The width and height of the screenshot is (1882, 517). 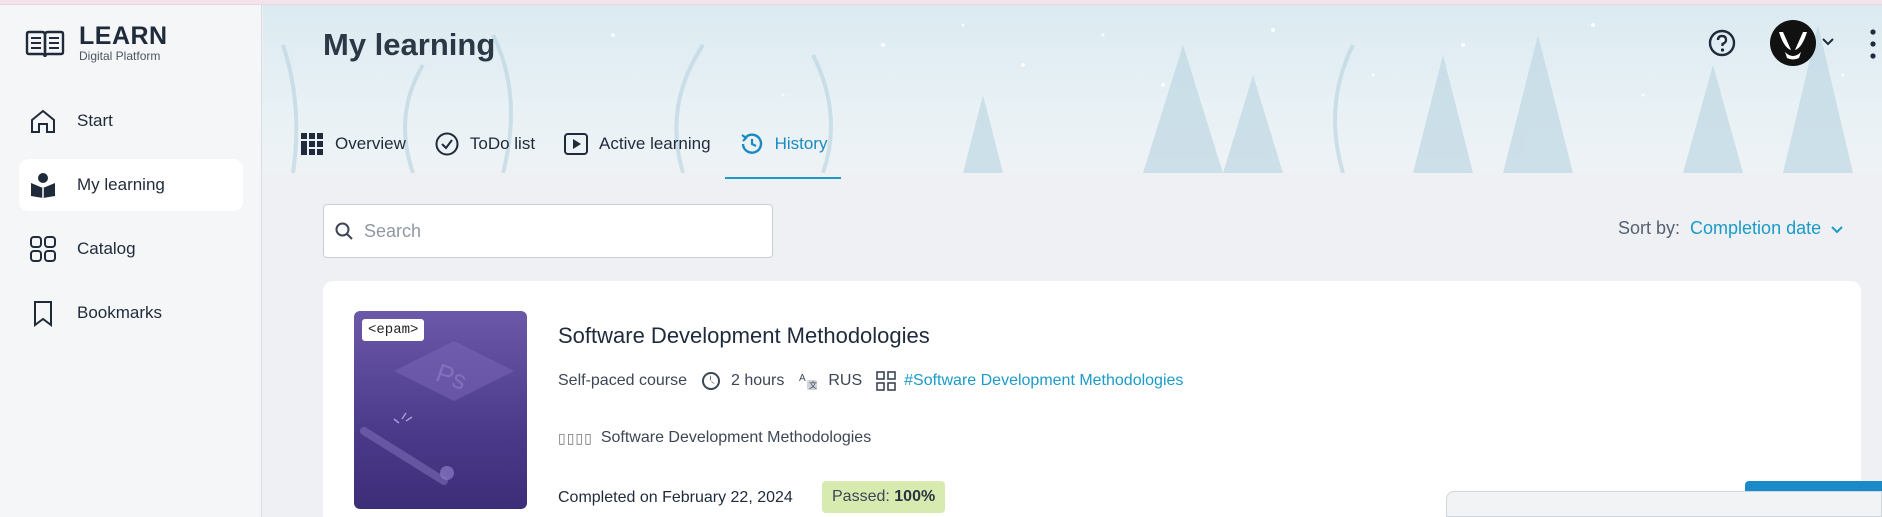 I want to click on course-title: Software Development Methodologies, so click(x=744, y=336).